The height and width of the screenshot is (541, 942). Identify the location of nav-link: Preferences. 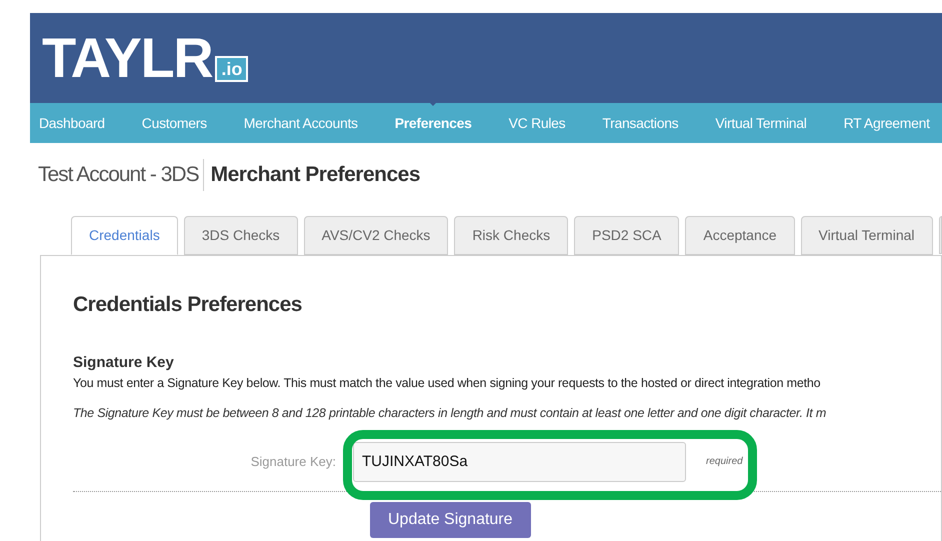
(433, 123).